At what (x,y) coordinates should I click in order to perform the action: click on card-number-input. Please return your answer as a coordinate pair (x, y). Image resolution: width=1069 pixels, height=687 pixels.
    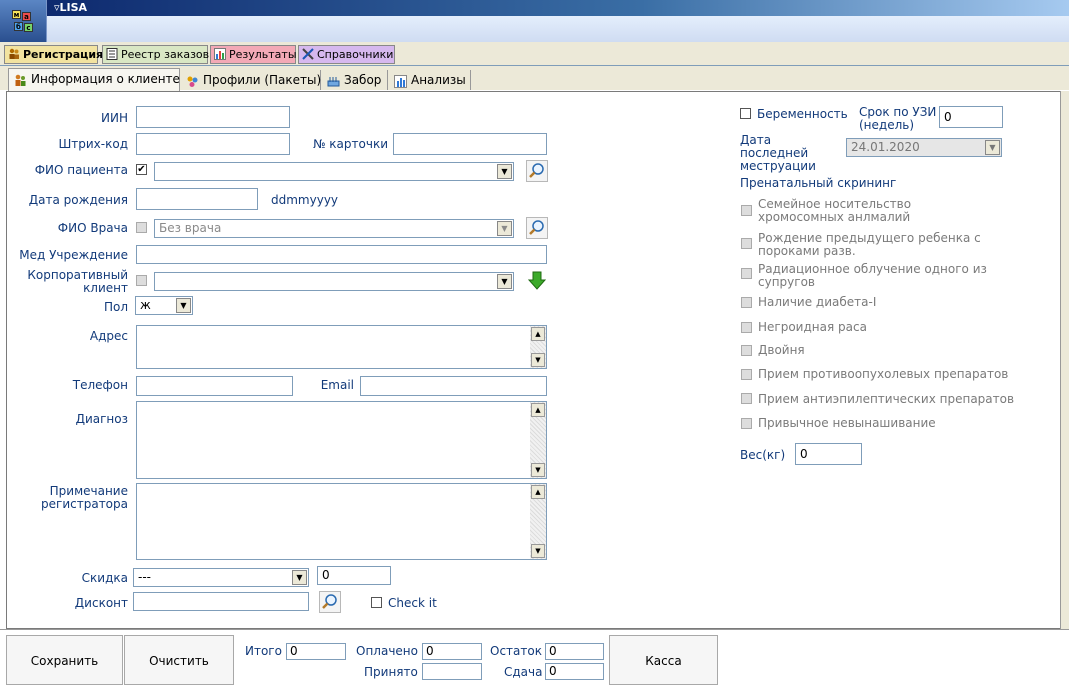
    Looking at the image, I should click on (470, 144).